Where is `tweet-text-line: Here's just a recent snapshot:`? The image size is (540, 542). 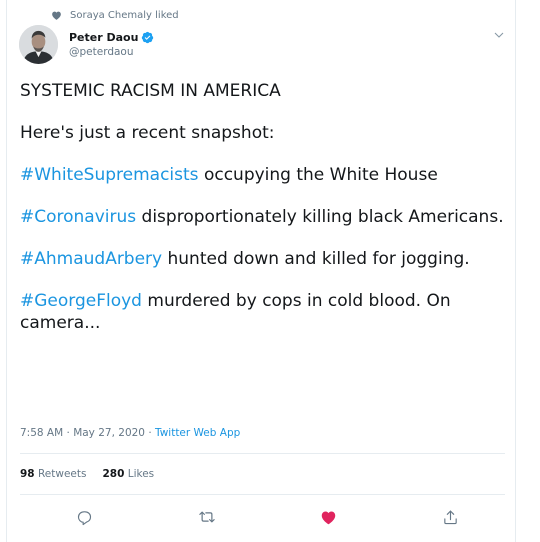 tweet-text-line: Here's just a recent snapshot: is located at coordinates (147, 133).